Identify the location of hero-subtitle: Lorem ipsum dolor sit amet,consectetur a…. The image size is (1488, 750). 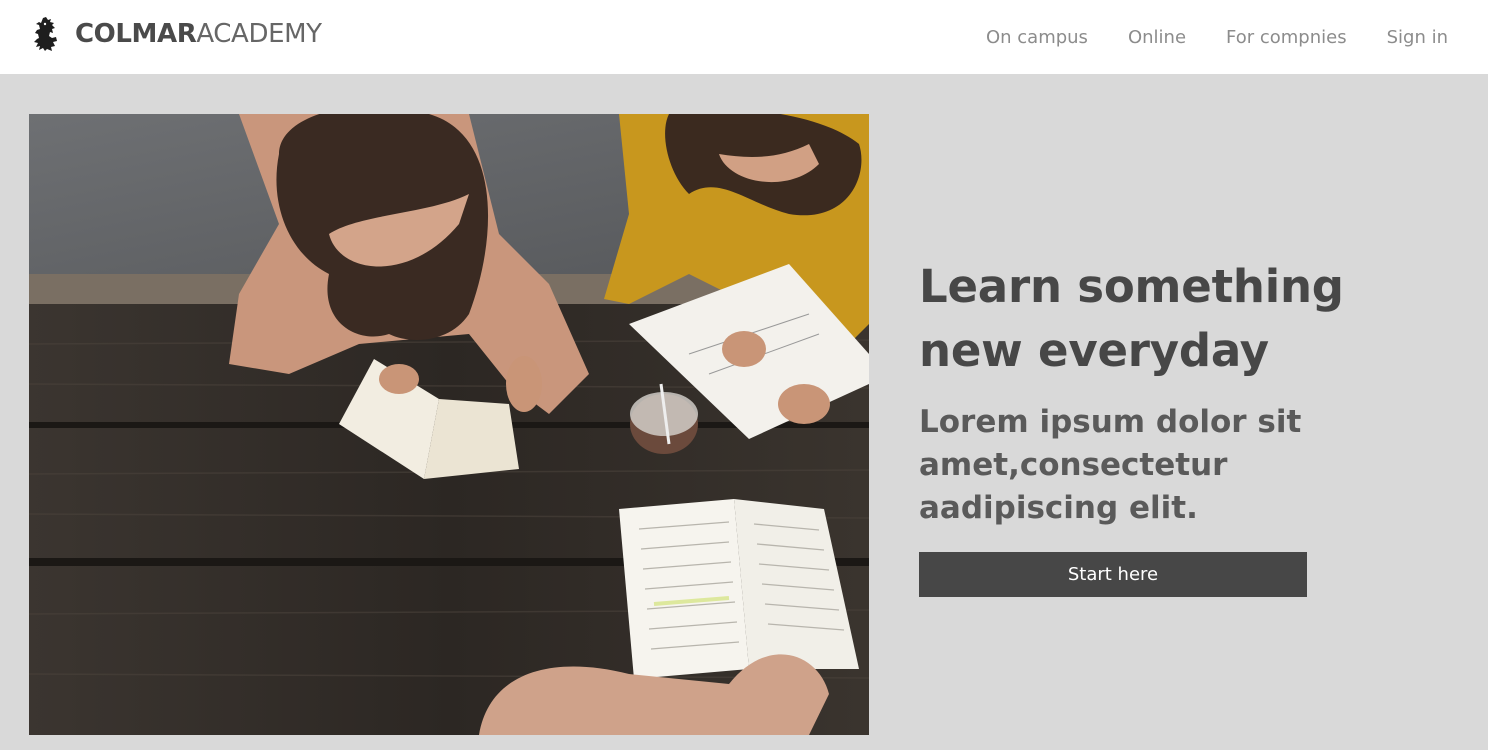
(1110, 465).